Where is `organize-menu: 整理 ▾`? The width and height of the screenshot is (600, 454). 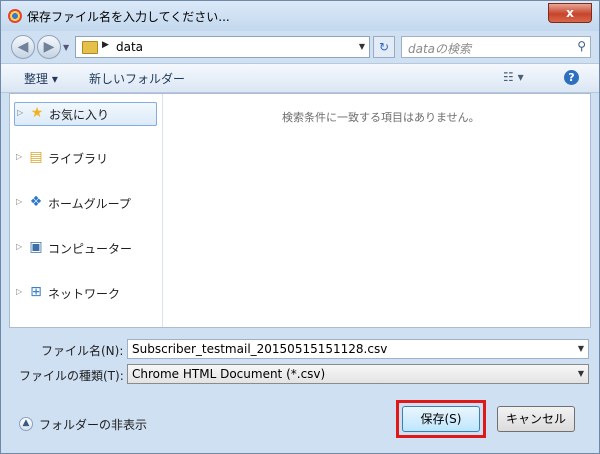
organize-menu: 整理 ▾ is located at coordinates (41, 78).